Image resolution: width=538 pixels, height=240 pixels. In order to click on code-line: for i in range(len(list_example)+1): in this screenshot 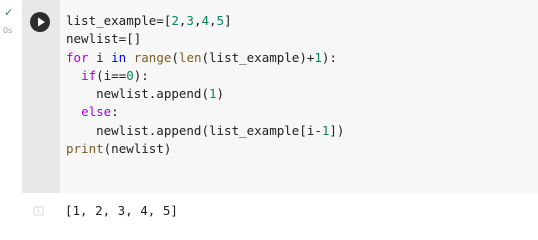, I will do `click(205, 58)`.